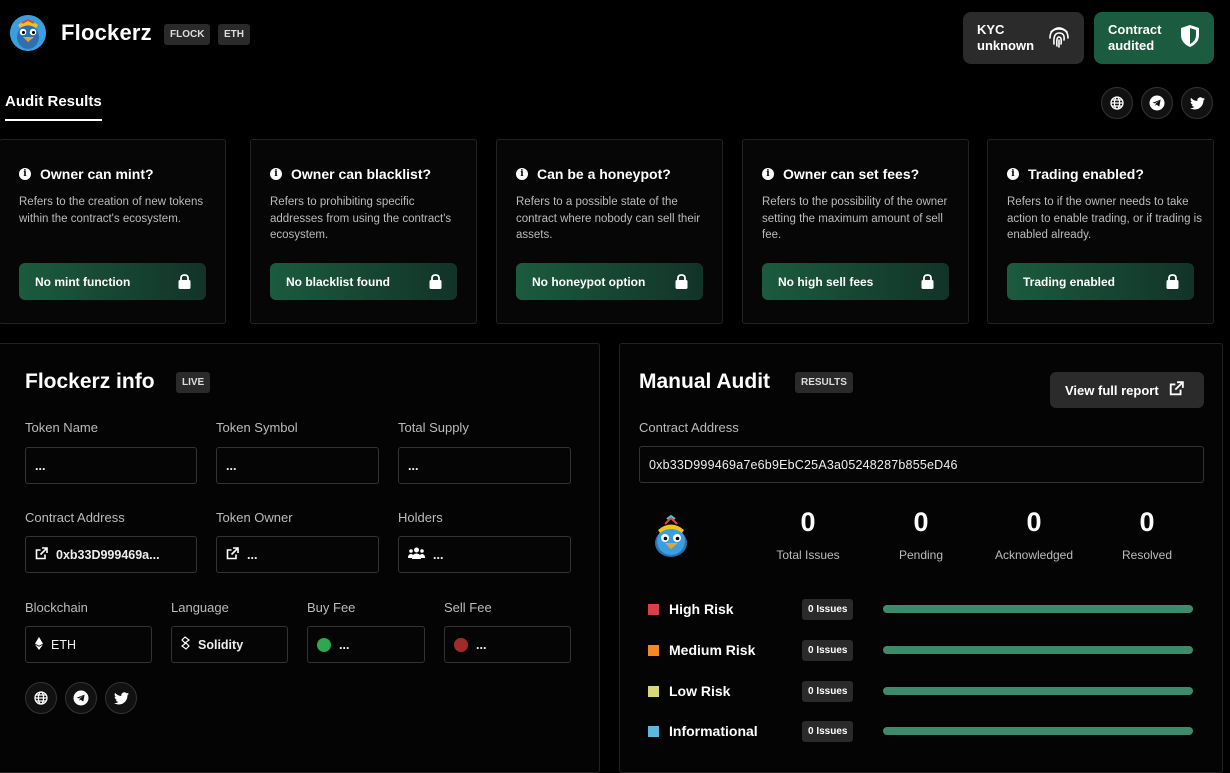 The width and height of the screenshot is (1230, 773). What do you see at coordinates (433, 427) in the screenshot?
I see `total-supply-label: Total Supply` at bounding box center [433, 427].